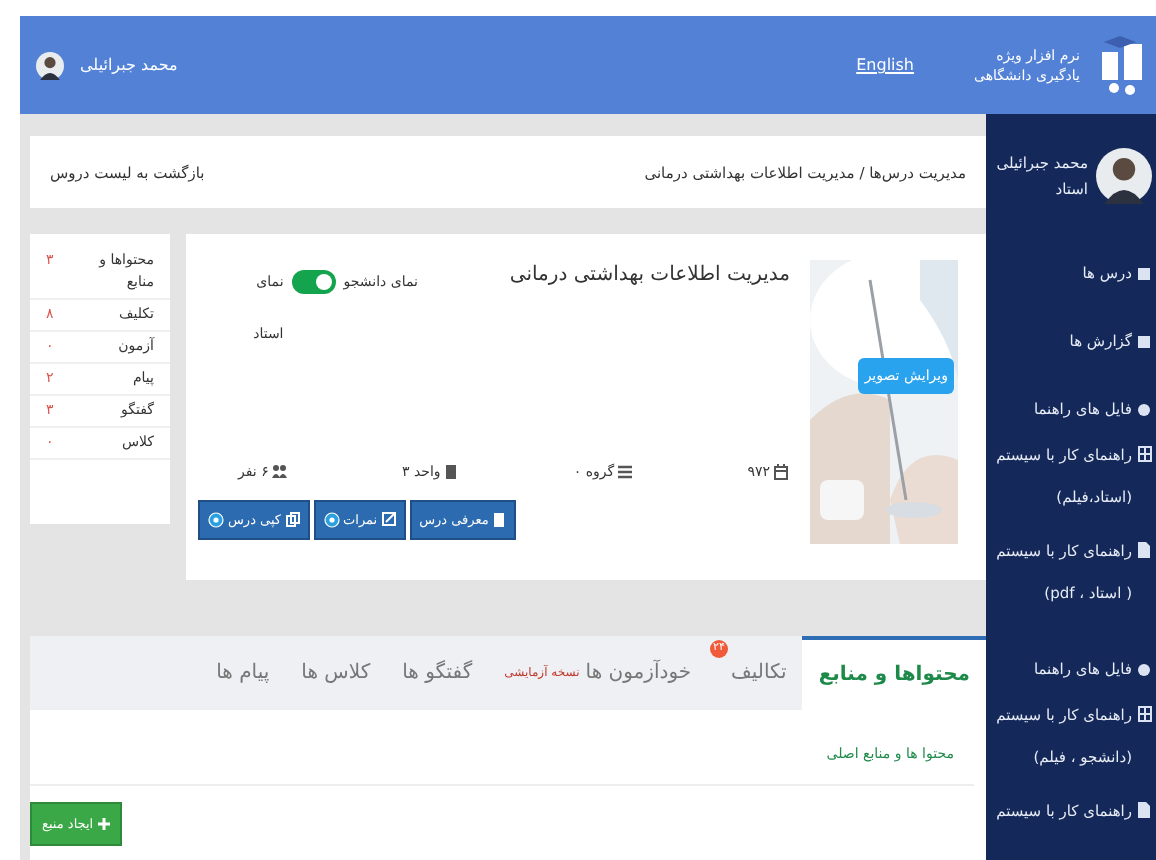 The image size is (1156, 860). Describe the element at coordinates (649, 275) in the screenshot. I see `course-title: مدیریت اطلاعات بهداشتی درمانی` at that location.